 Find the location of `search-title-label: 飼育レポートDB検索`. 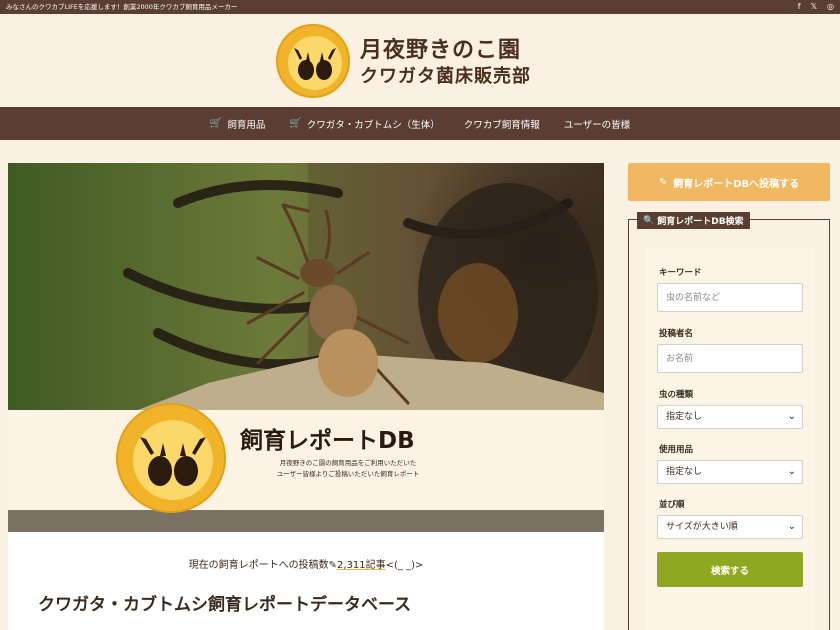

search-title-label: 飼育レポートDB検索 is located at coordinates (700, 222).